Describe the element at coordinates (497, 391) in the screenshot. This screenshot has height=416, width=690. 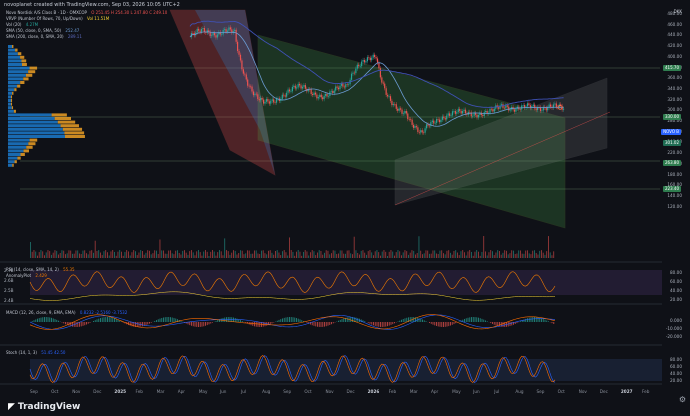
I see `time-tick-label: Jul` at that location.